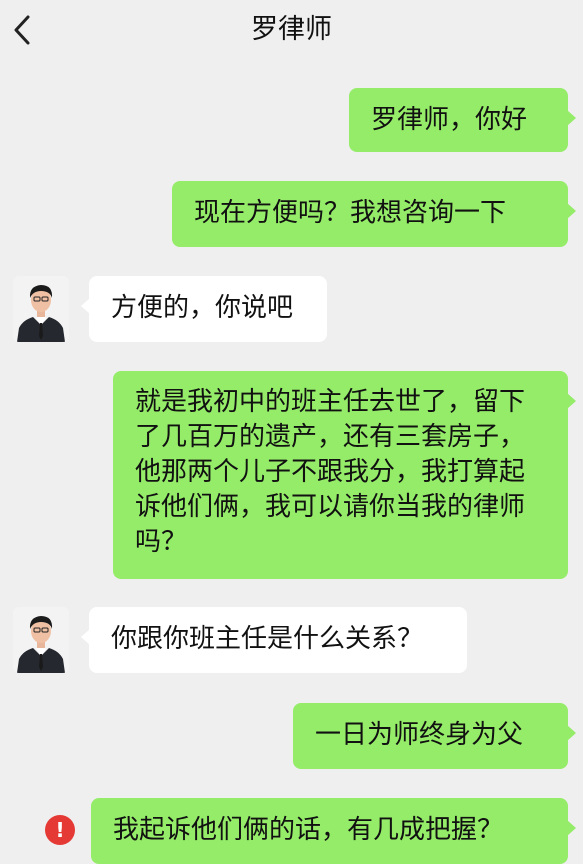 The image size is (583, 864). I want to click on message-bubble-sent: 我起诉他们俩的话，有几成把握？, so click(333, 831).